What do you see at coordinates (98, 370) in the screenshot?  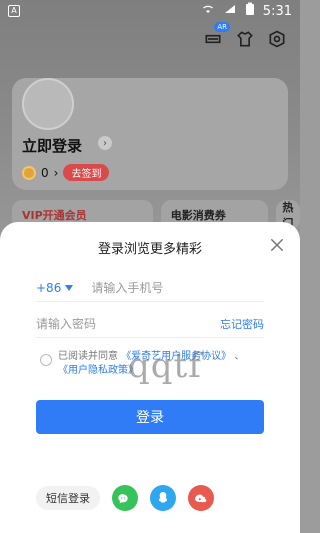 I see `privacy-policy-link: 《用户隐私政策》` at bounding box center [98, 370].